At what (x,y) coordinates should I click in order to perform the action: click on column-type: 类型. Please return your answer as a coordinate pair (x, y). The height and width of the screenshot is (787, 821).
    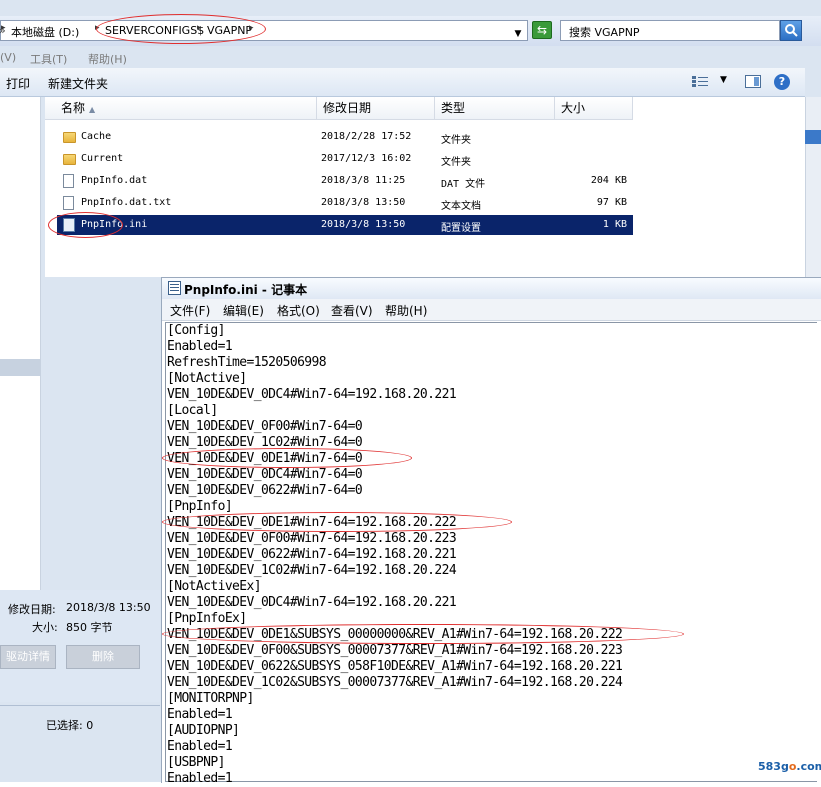
    Looking at the image, I should click on (495, 108).